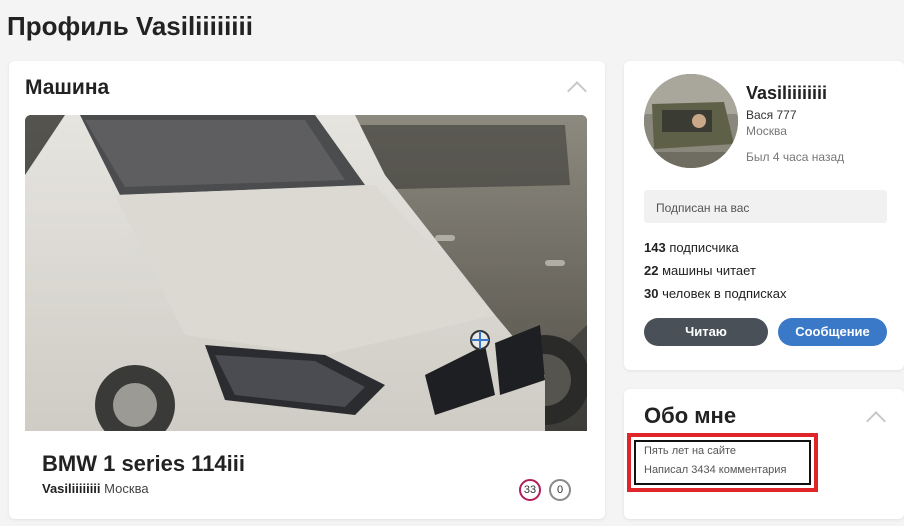  Describe the element at coordinates (71, 488) in the screenshot. I see `car-owner: Vasiliiiiiiii` at that location.